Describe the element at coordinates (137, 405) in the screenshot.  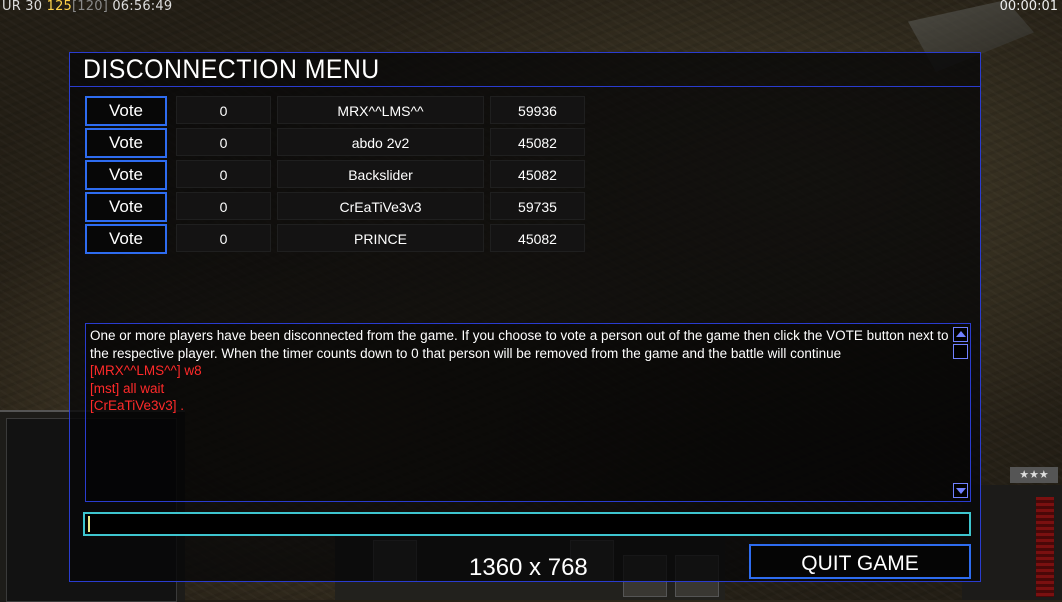
I see `chat-message: [CrEaTiVe3v3] .` at that location.